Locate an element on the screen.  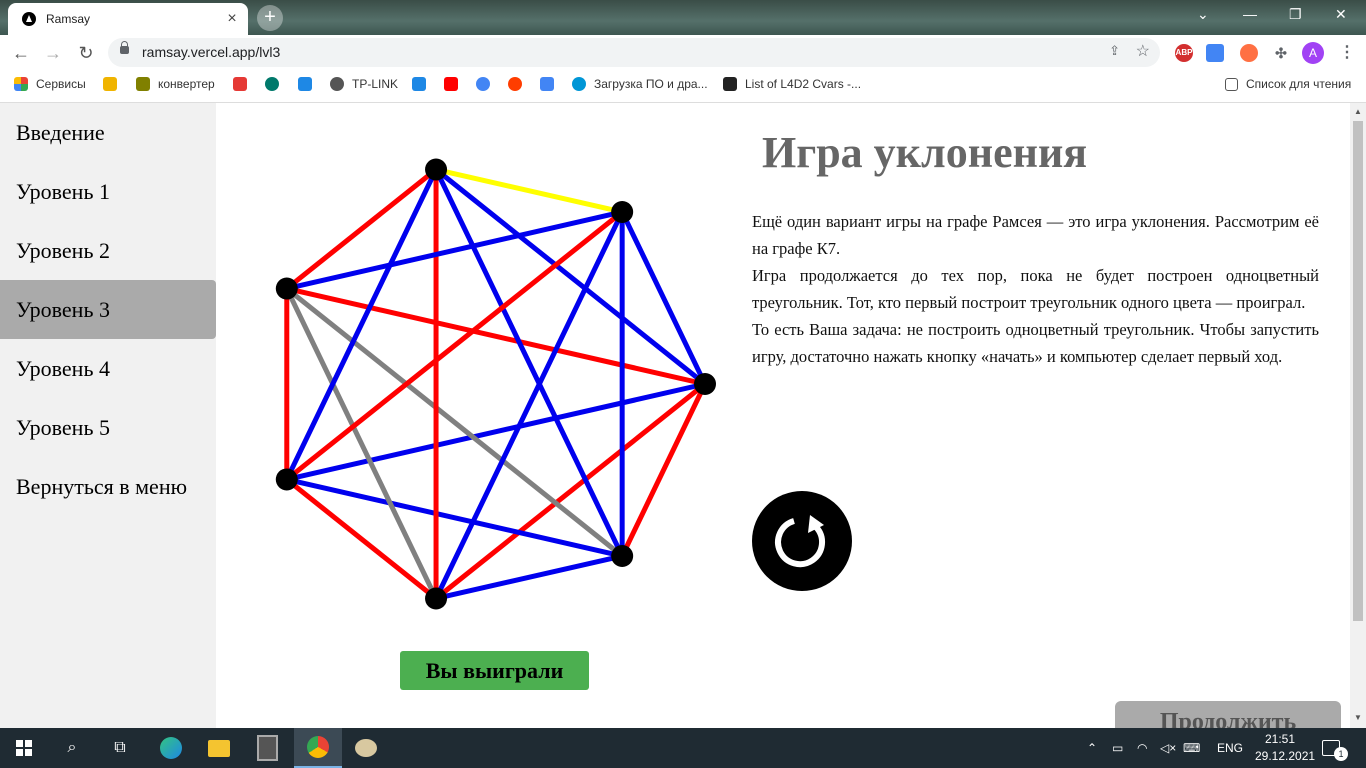
result-badge: Вы выиграли is located at coordinates (494, 670).